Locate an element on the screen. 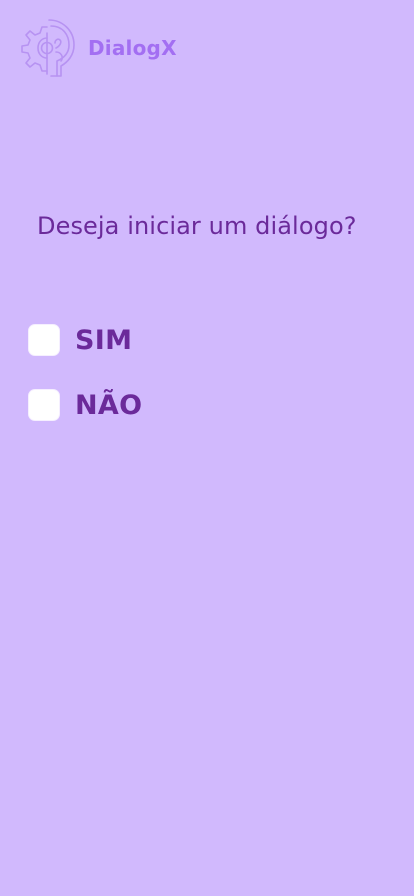  dialog-question: Deseja iniciar um diálogo? is located at coordinates (197, 226).